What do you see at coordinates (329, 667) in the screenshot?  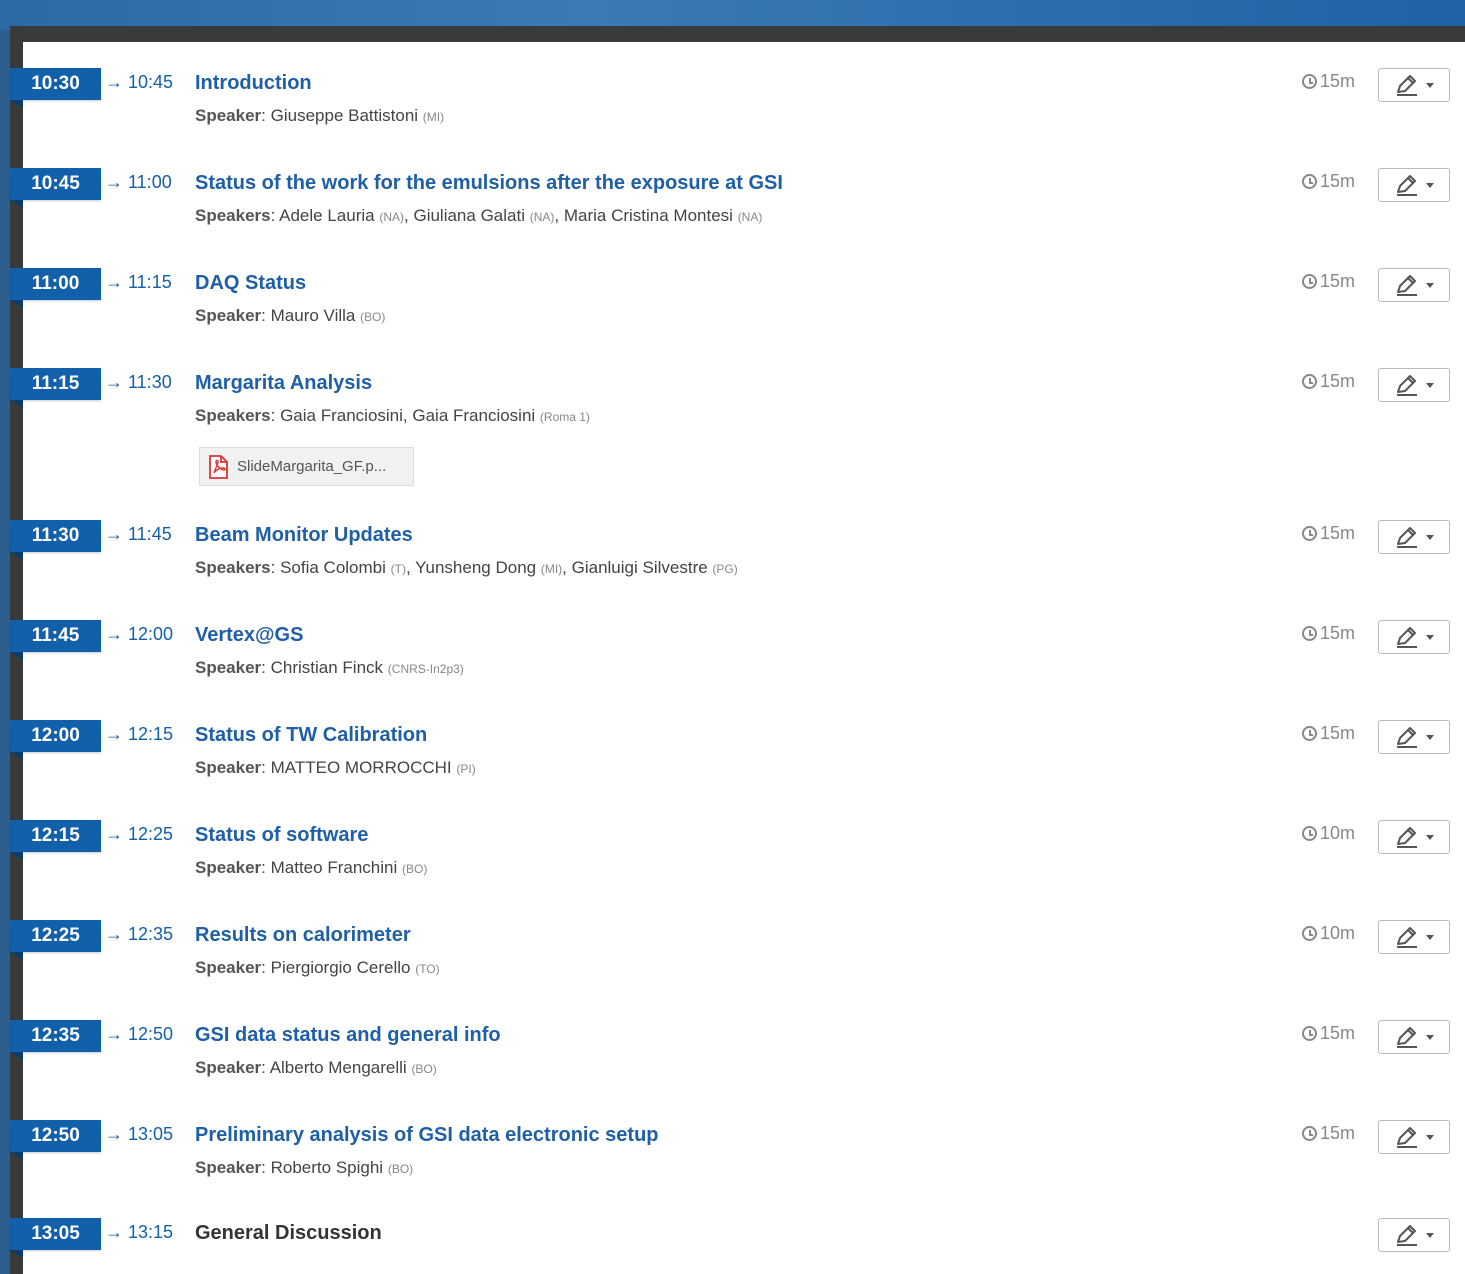 I see `speaker-list: Speaker: Christian Finck (CNRS-In2p3)` at bounding box center [329, 667].